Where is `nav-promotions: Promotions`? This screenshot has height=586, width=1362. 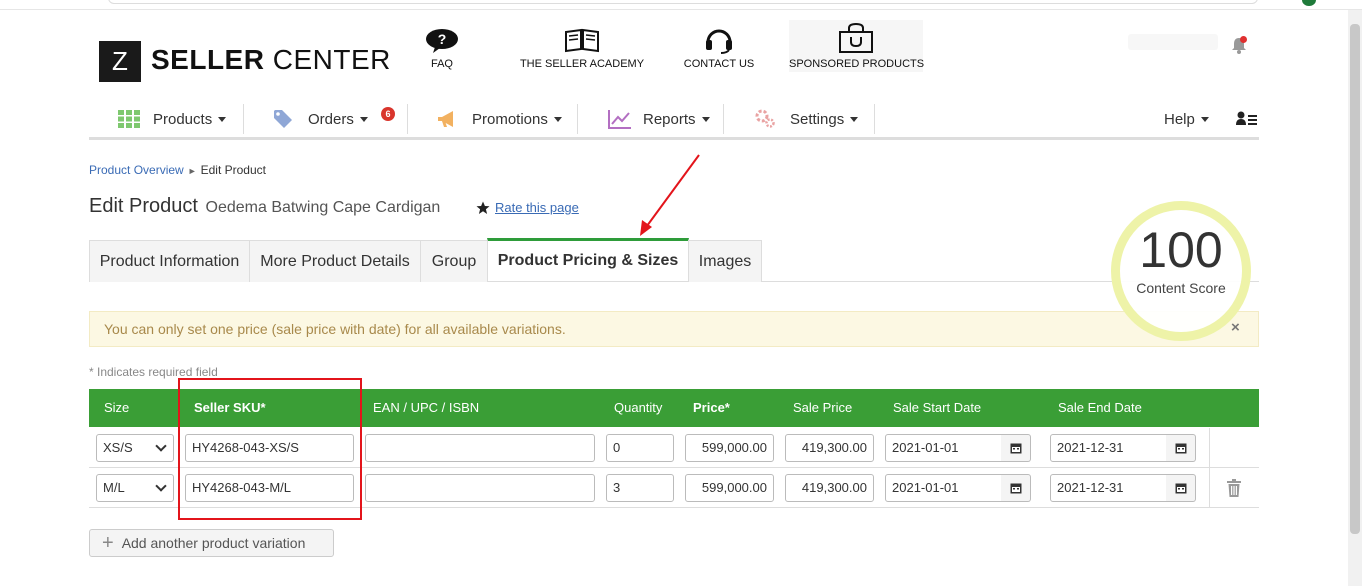 nav-promotions: Promotions is located at coordinates (499, 119).